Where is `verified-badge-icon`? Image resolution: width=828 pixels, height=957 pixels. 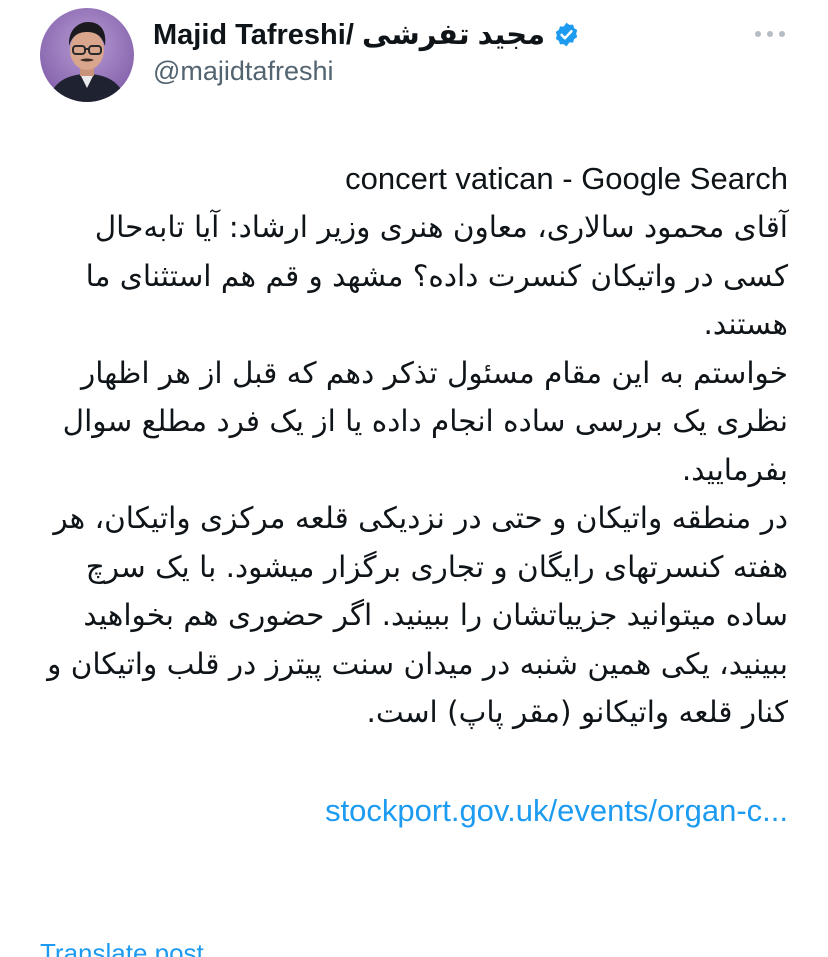
verified-badge-icon is located at coordinates (566, 34).